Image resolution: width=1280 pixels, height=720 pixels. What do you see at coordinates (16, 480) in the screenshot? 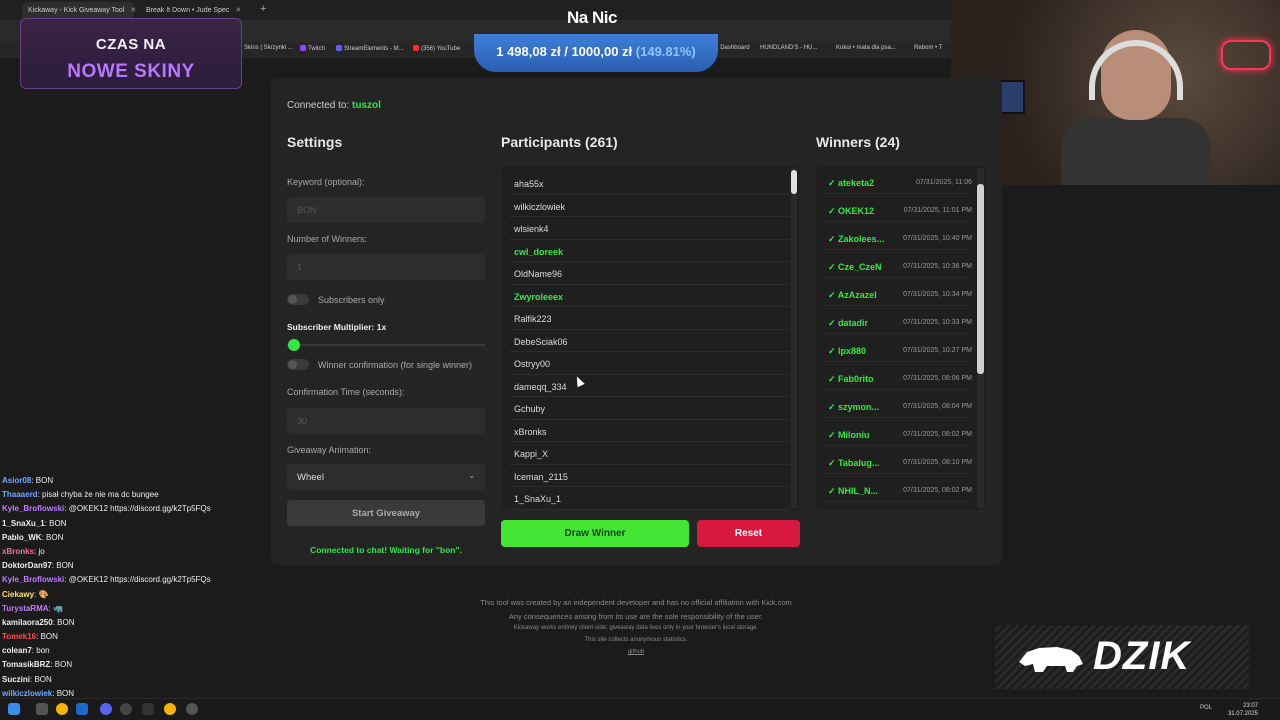
I see `chat-username: Asior08` at bounding box center [16, 480].